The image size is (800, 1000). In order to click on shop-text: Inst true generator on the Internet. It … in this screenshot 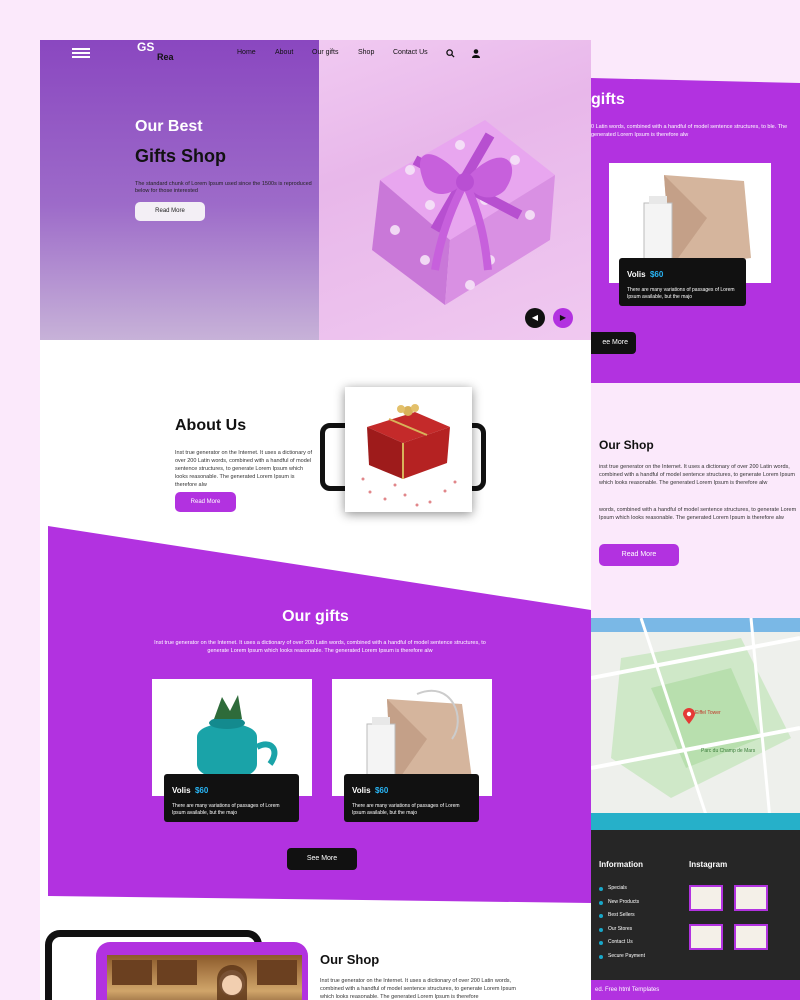, I will do `click(418, 989)`.